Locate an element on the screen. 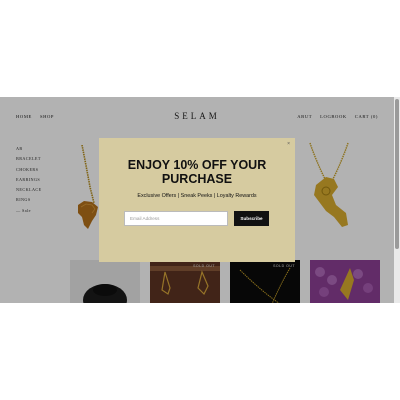 This screenshot has width=400, height=400. scrollbar-thumb is located at coordinates (397, 174).